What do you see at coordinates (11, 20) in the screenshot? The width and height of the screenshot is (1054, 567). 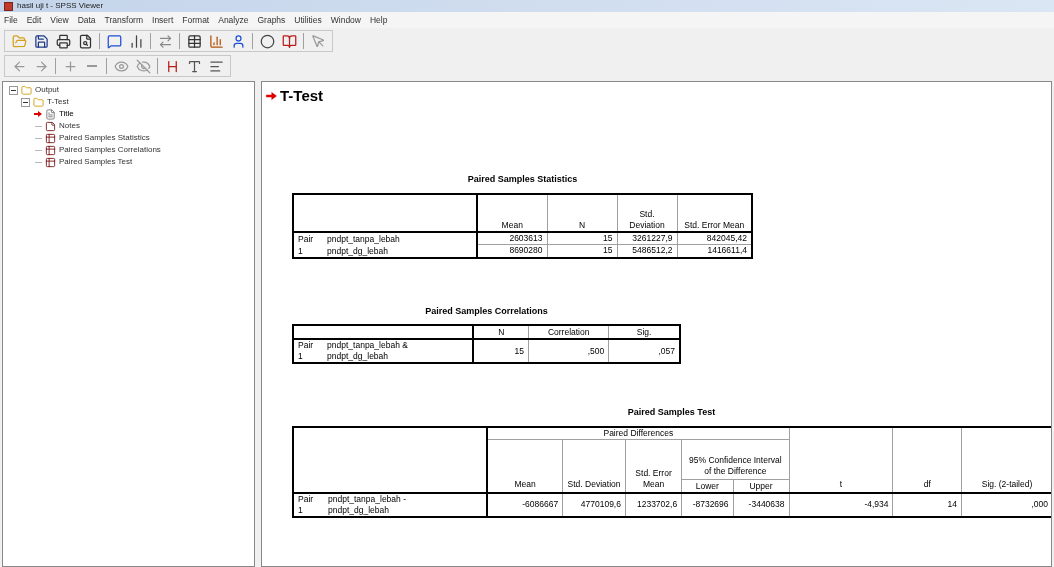 I see `menu-item: File` at bounding box center [11, 20].